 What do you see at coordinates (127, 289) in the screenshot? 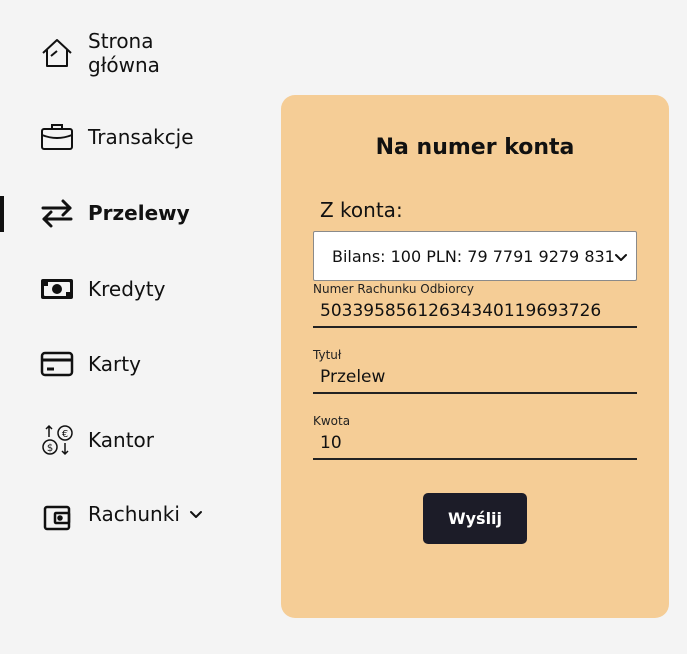
I see `sidebar-item-label: Kredyty` at bounding box center [127, 289].